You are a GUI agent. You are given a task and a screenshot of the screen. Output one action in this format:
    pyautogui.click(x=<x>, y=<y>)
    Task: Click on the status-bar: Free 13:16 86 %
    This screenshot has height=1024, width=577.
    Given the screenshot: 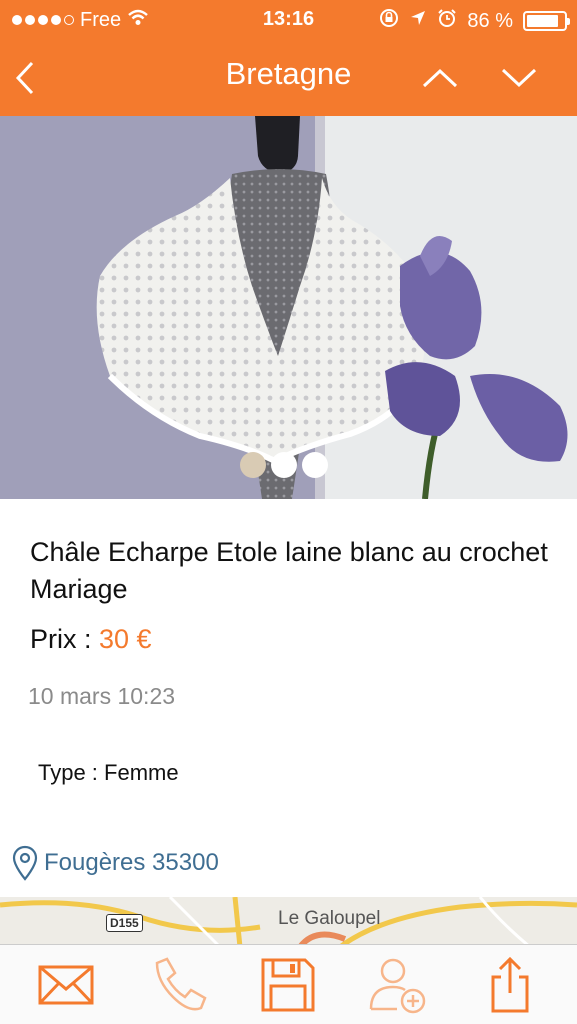 What is the action you would take?
    pyautogui.click(x=288, y=19)
    